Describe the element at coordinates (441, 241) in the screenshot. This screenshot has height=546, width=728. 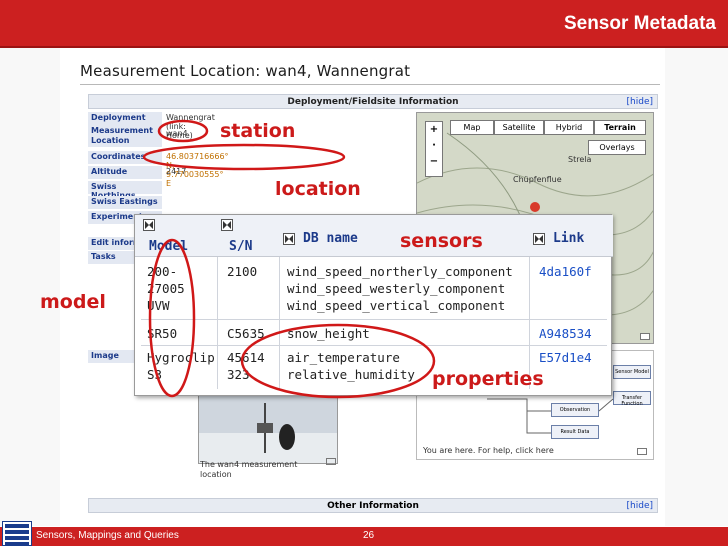
I see `sensors-annotation: sensors` at that location.